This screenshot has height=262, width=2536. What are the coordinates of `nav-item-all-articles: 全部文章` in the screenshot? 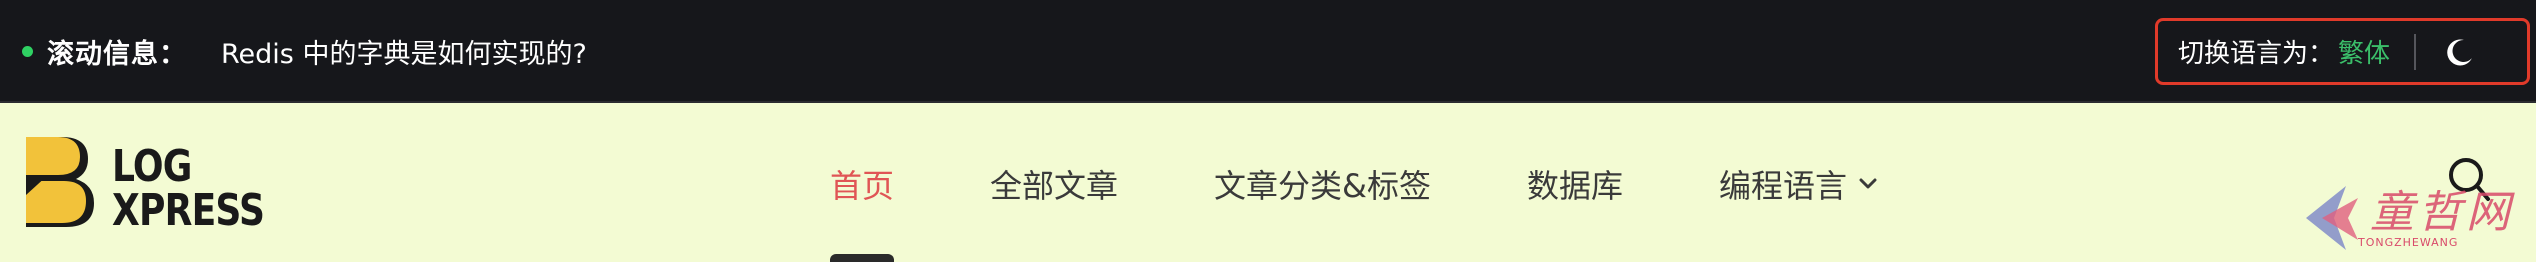 It's located at (1054, 183).